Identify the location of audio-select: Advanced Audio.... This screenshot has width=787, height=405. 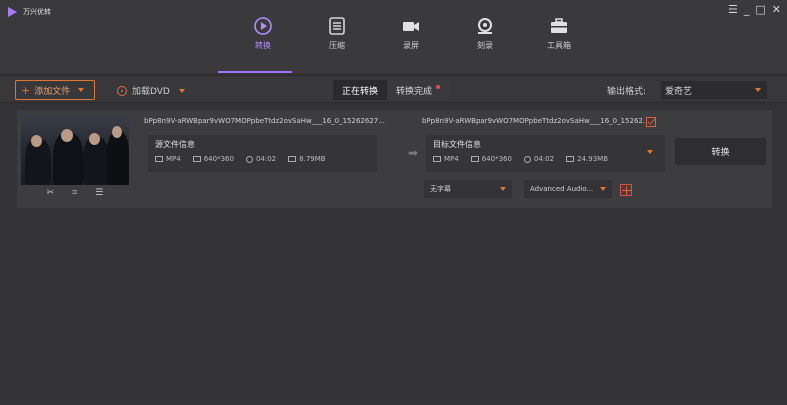
(568, 189).